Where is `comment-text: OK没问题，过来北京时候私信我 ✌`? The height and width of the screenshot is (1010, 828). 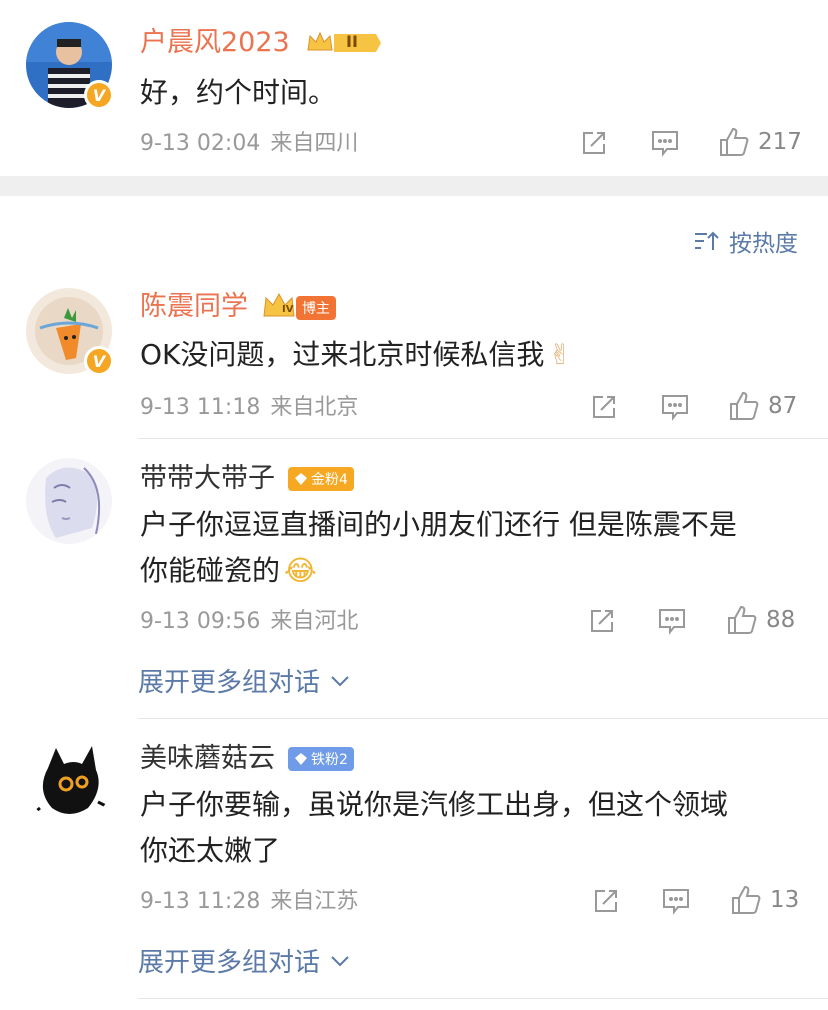
comment-text: OK没问题，过来北京时候私信我 ✌ is located at coordinates (356, 355).